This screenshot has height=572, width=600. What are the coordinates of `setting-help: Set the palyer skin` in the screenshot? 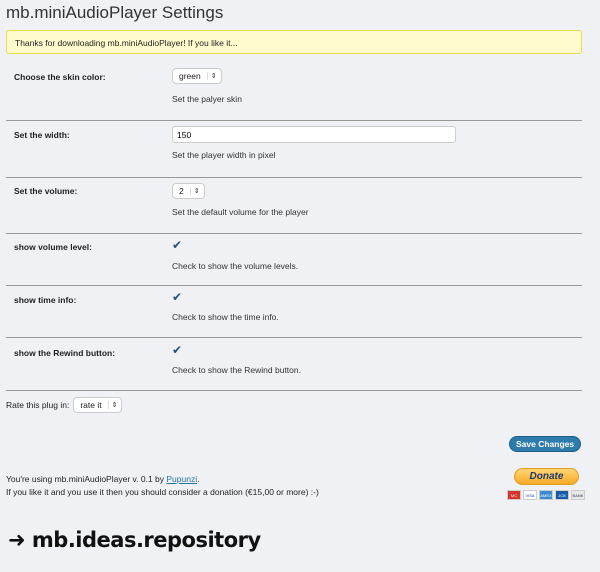 It's located at (207, 99).